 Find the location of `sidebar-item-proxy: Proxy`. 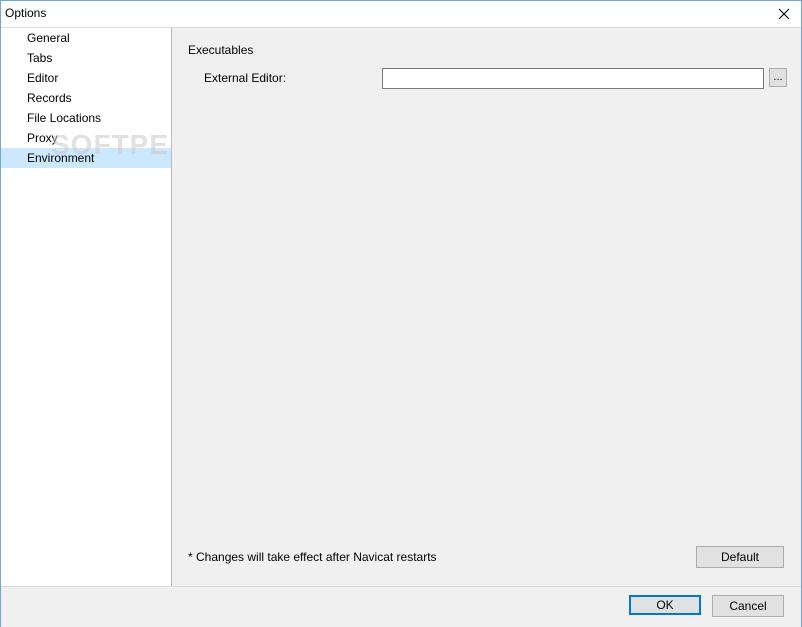

sidebar-item-proxy: Proxy is located at coordinates (86, 138).